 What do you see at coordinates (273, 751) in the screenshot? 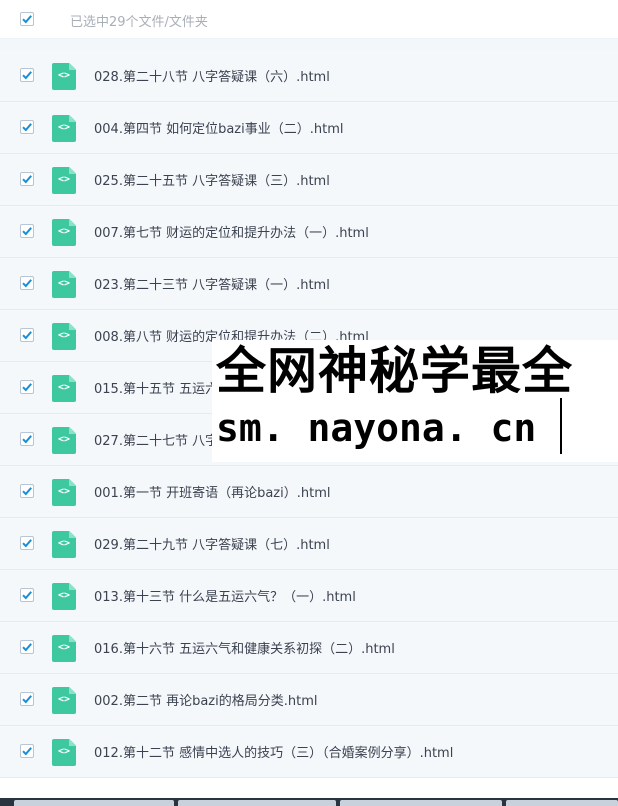
I see `file-name: 012.第十二节 感情中选人的技巧（三）（合婚案例分享）.html` at bounding box center [273, 751].